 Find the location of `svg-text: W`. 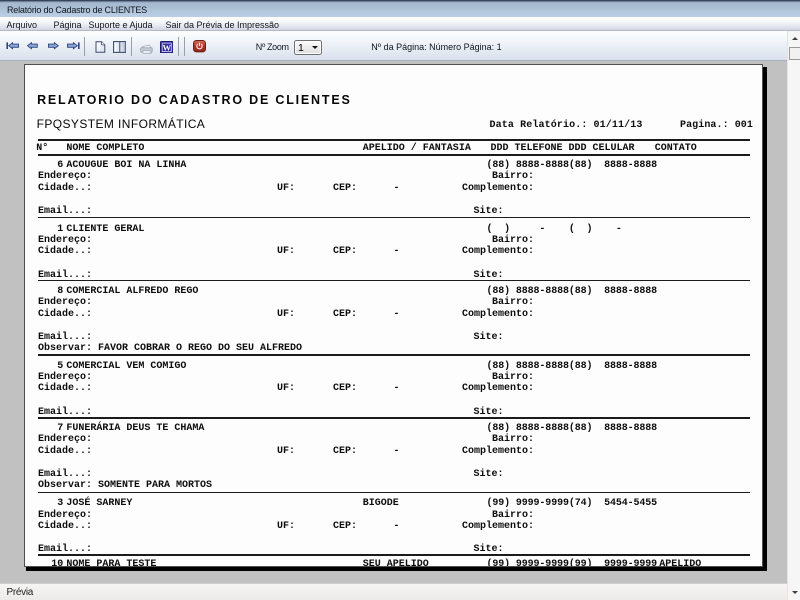

svg-text: W is located at coordinates (166, 47).